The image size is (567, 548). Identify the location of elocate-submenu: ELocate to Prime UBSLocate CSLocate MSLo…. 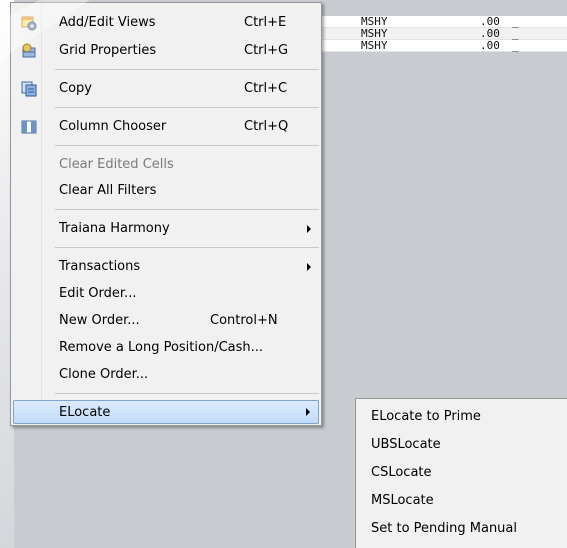
(461, 473).